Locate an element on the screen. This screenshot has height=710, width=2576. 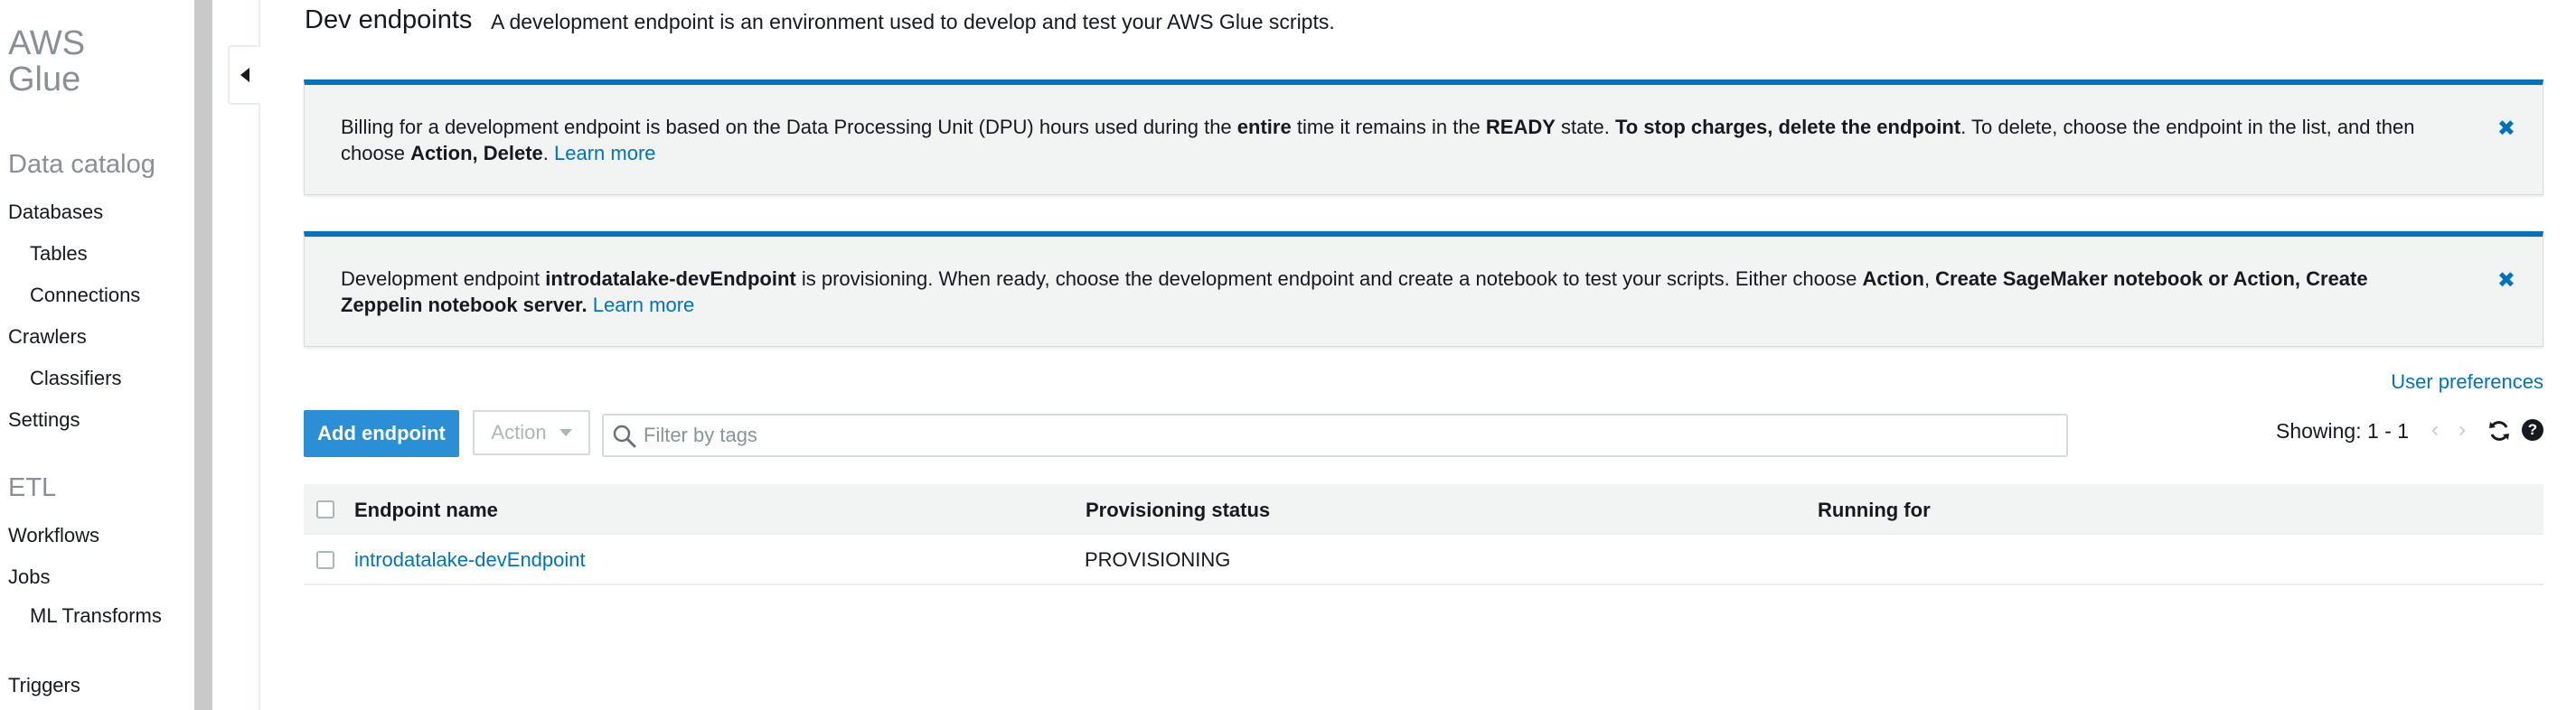
sidebar-item-connections: Connections is located at coordinates (85, 296).